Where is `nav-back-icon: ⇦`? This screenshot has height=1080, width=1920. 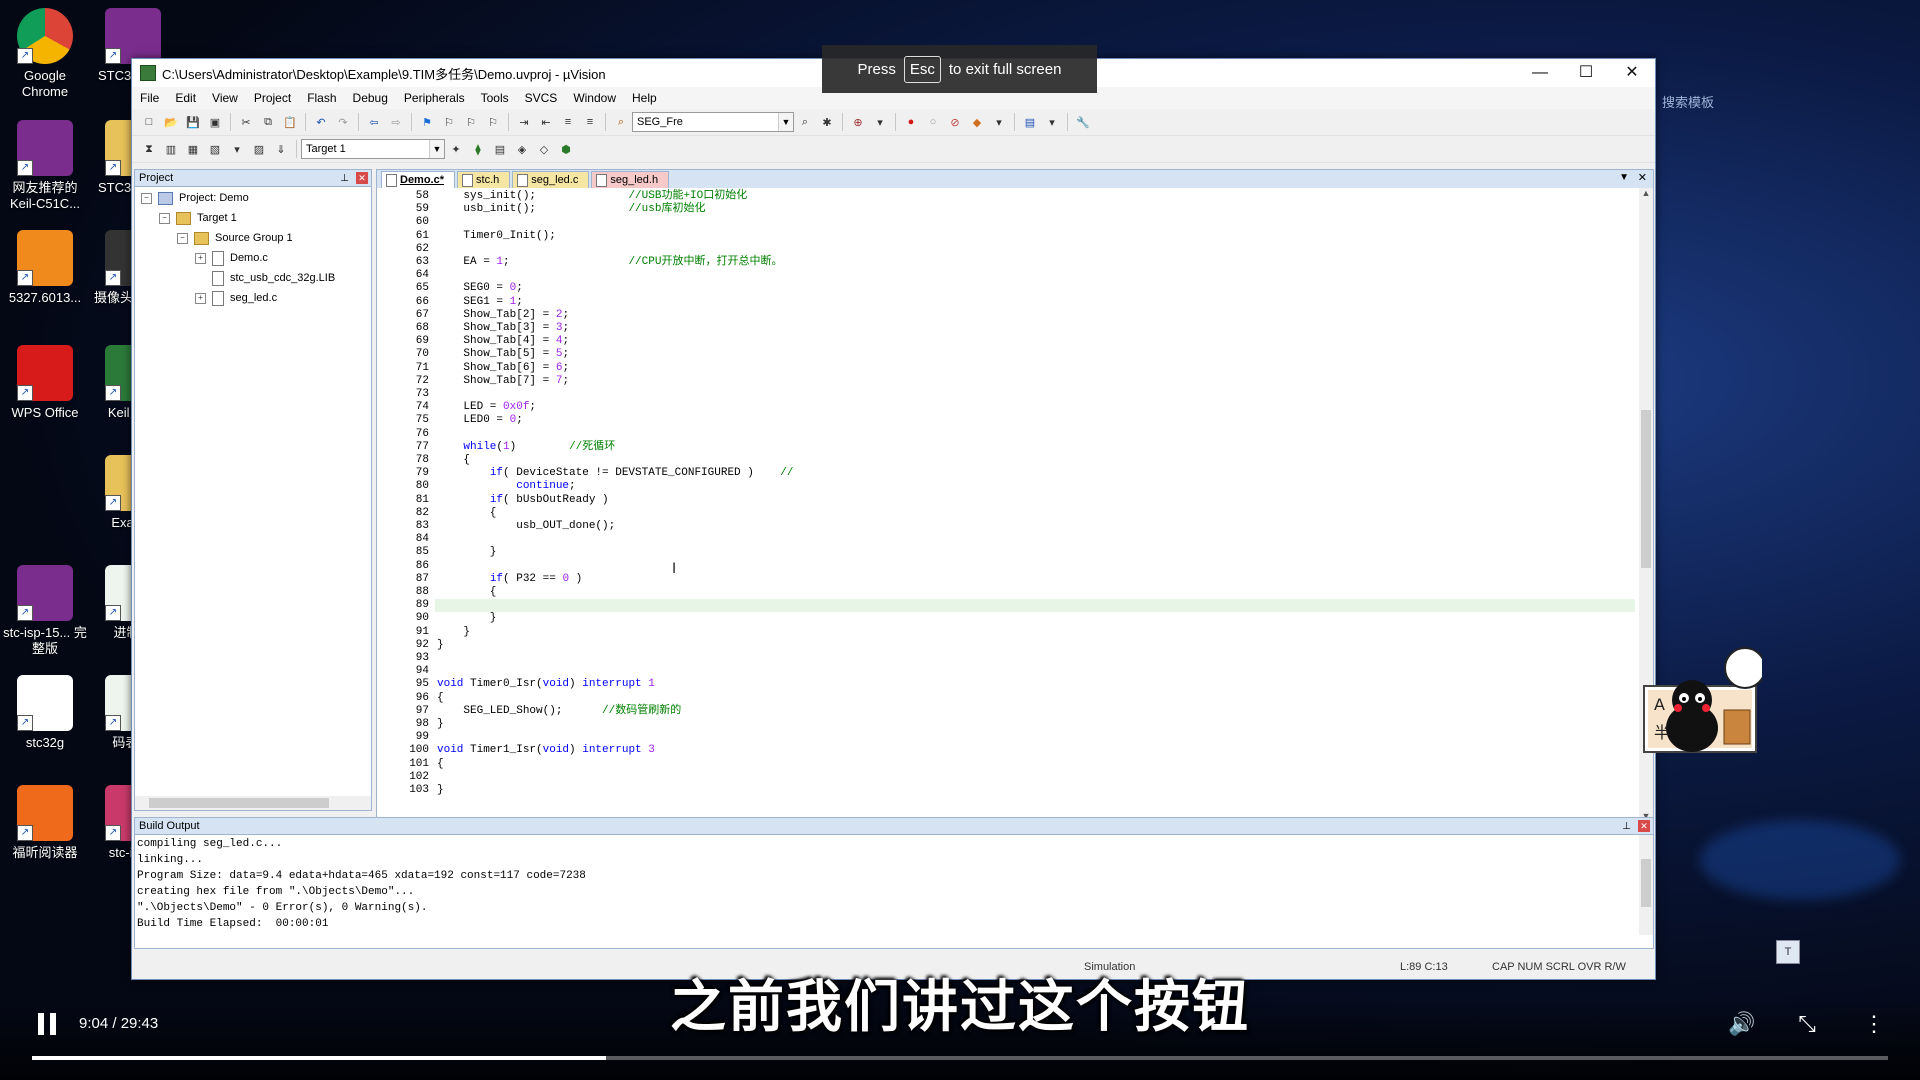 nav-back-icon: ⇦ is located at coordinates (374, 122).